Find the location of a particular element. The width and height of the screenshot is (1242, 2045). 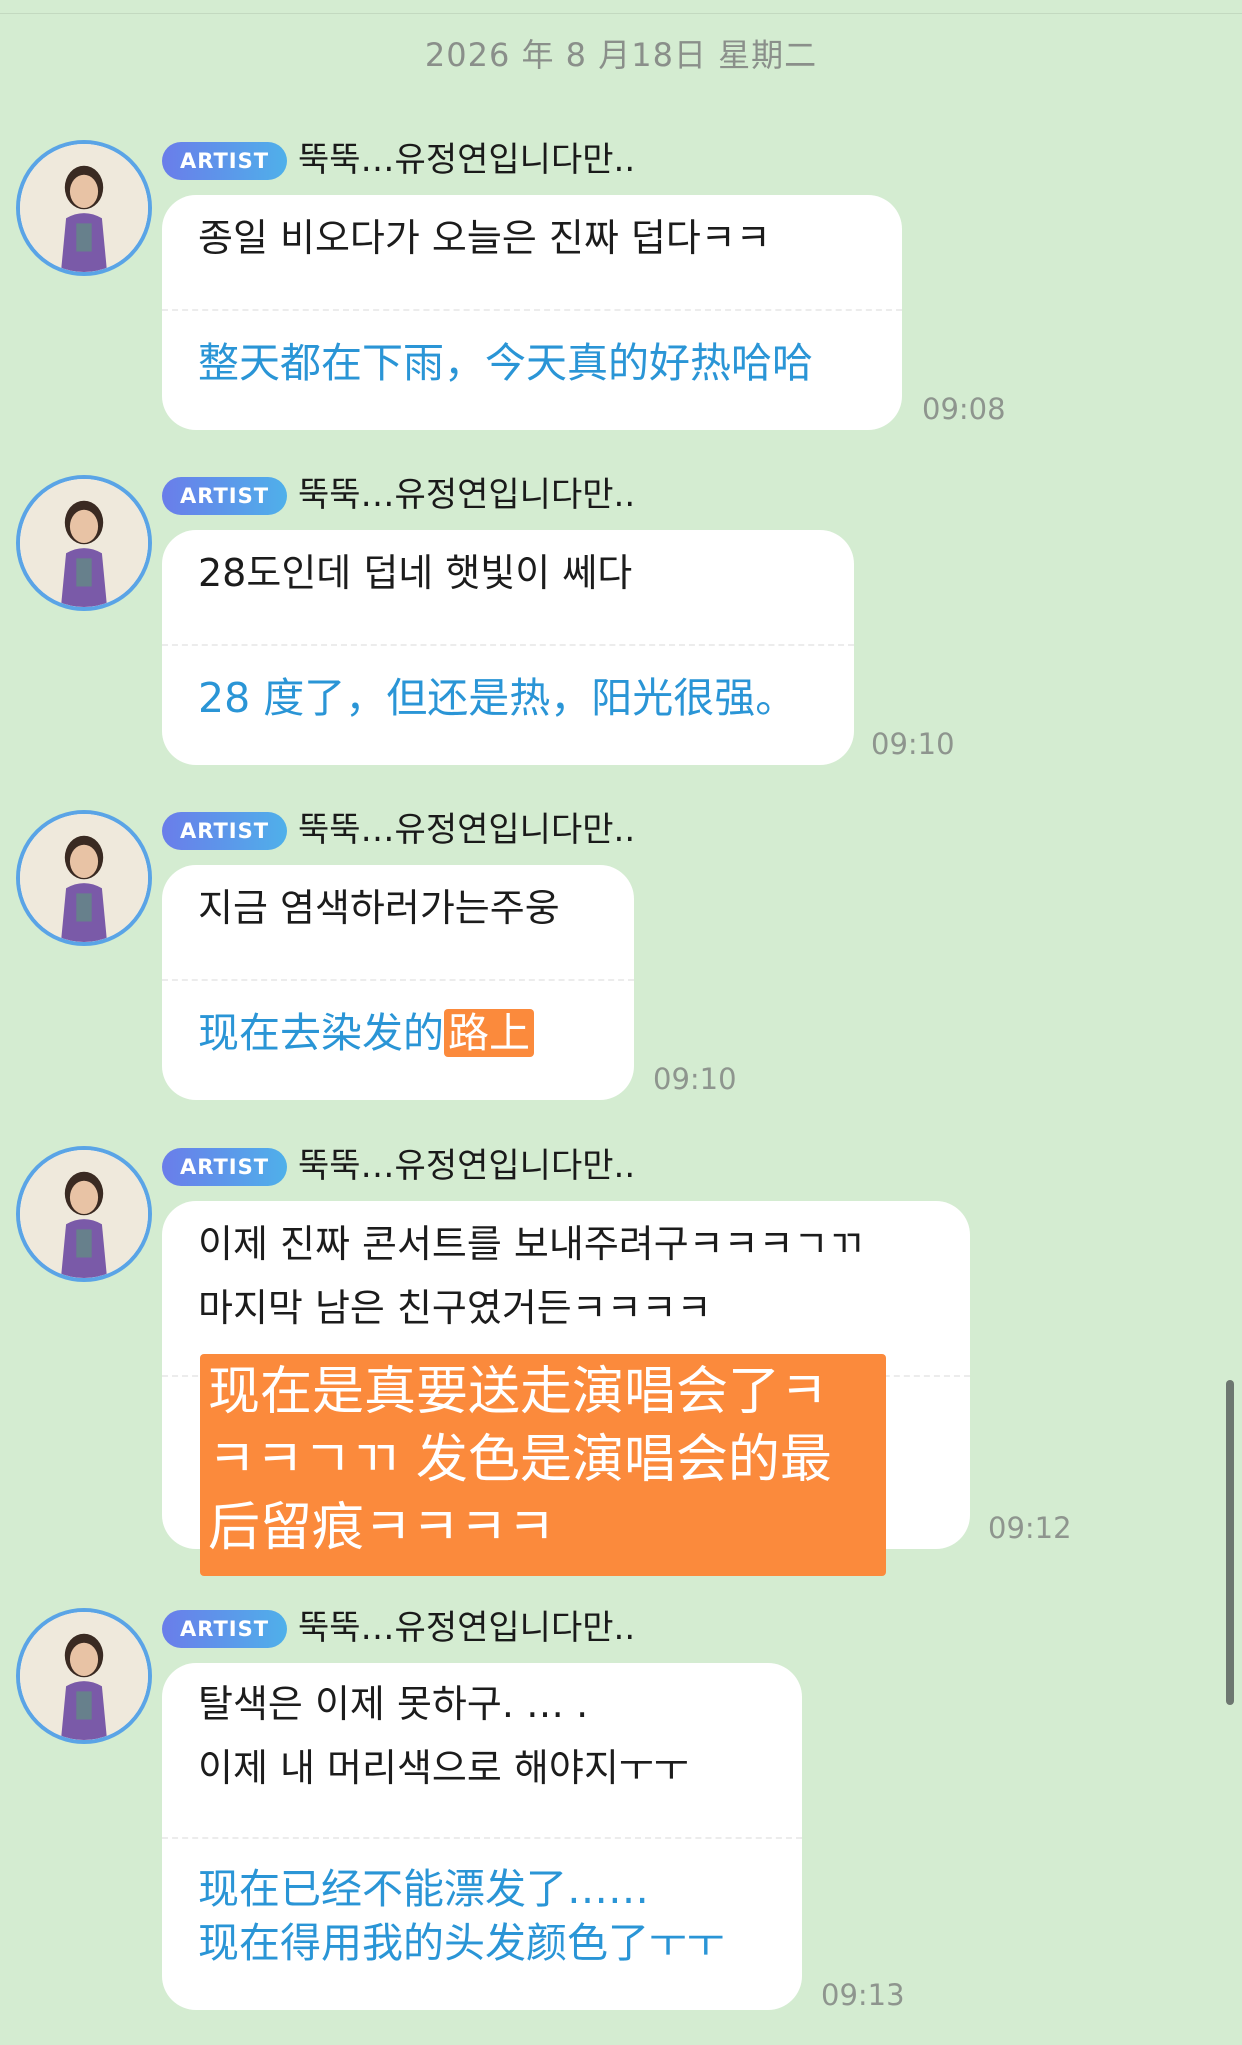

chinese-translation-line-2: 现在得用我的头发颜色了ㅜㅜ is located at coordinates (461, 1943).